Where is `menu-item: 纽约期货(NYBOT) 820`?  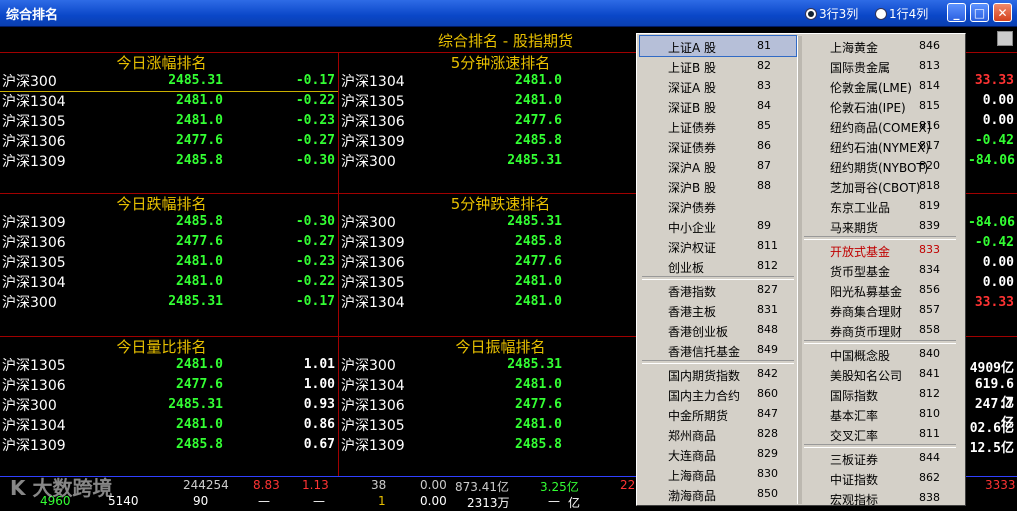 menu-item: 纽约期货(NYBOT) 820 is located at coordinates (880, 166).